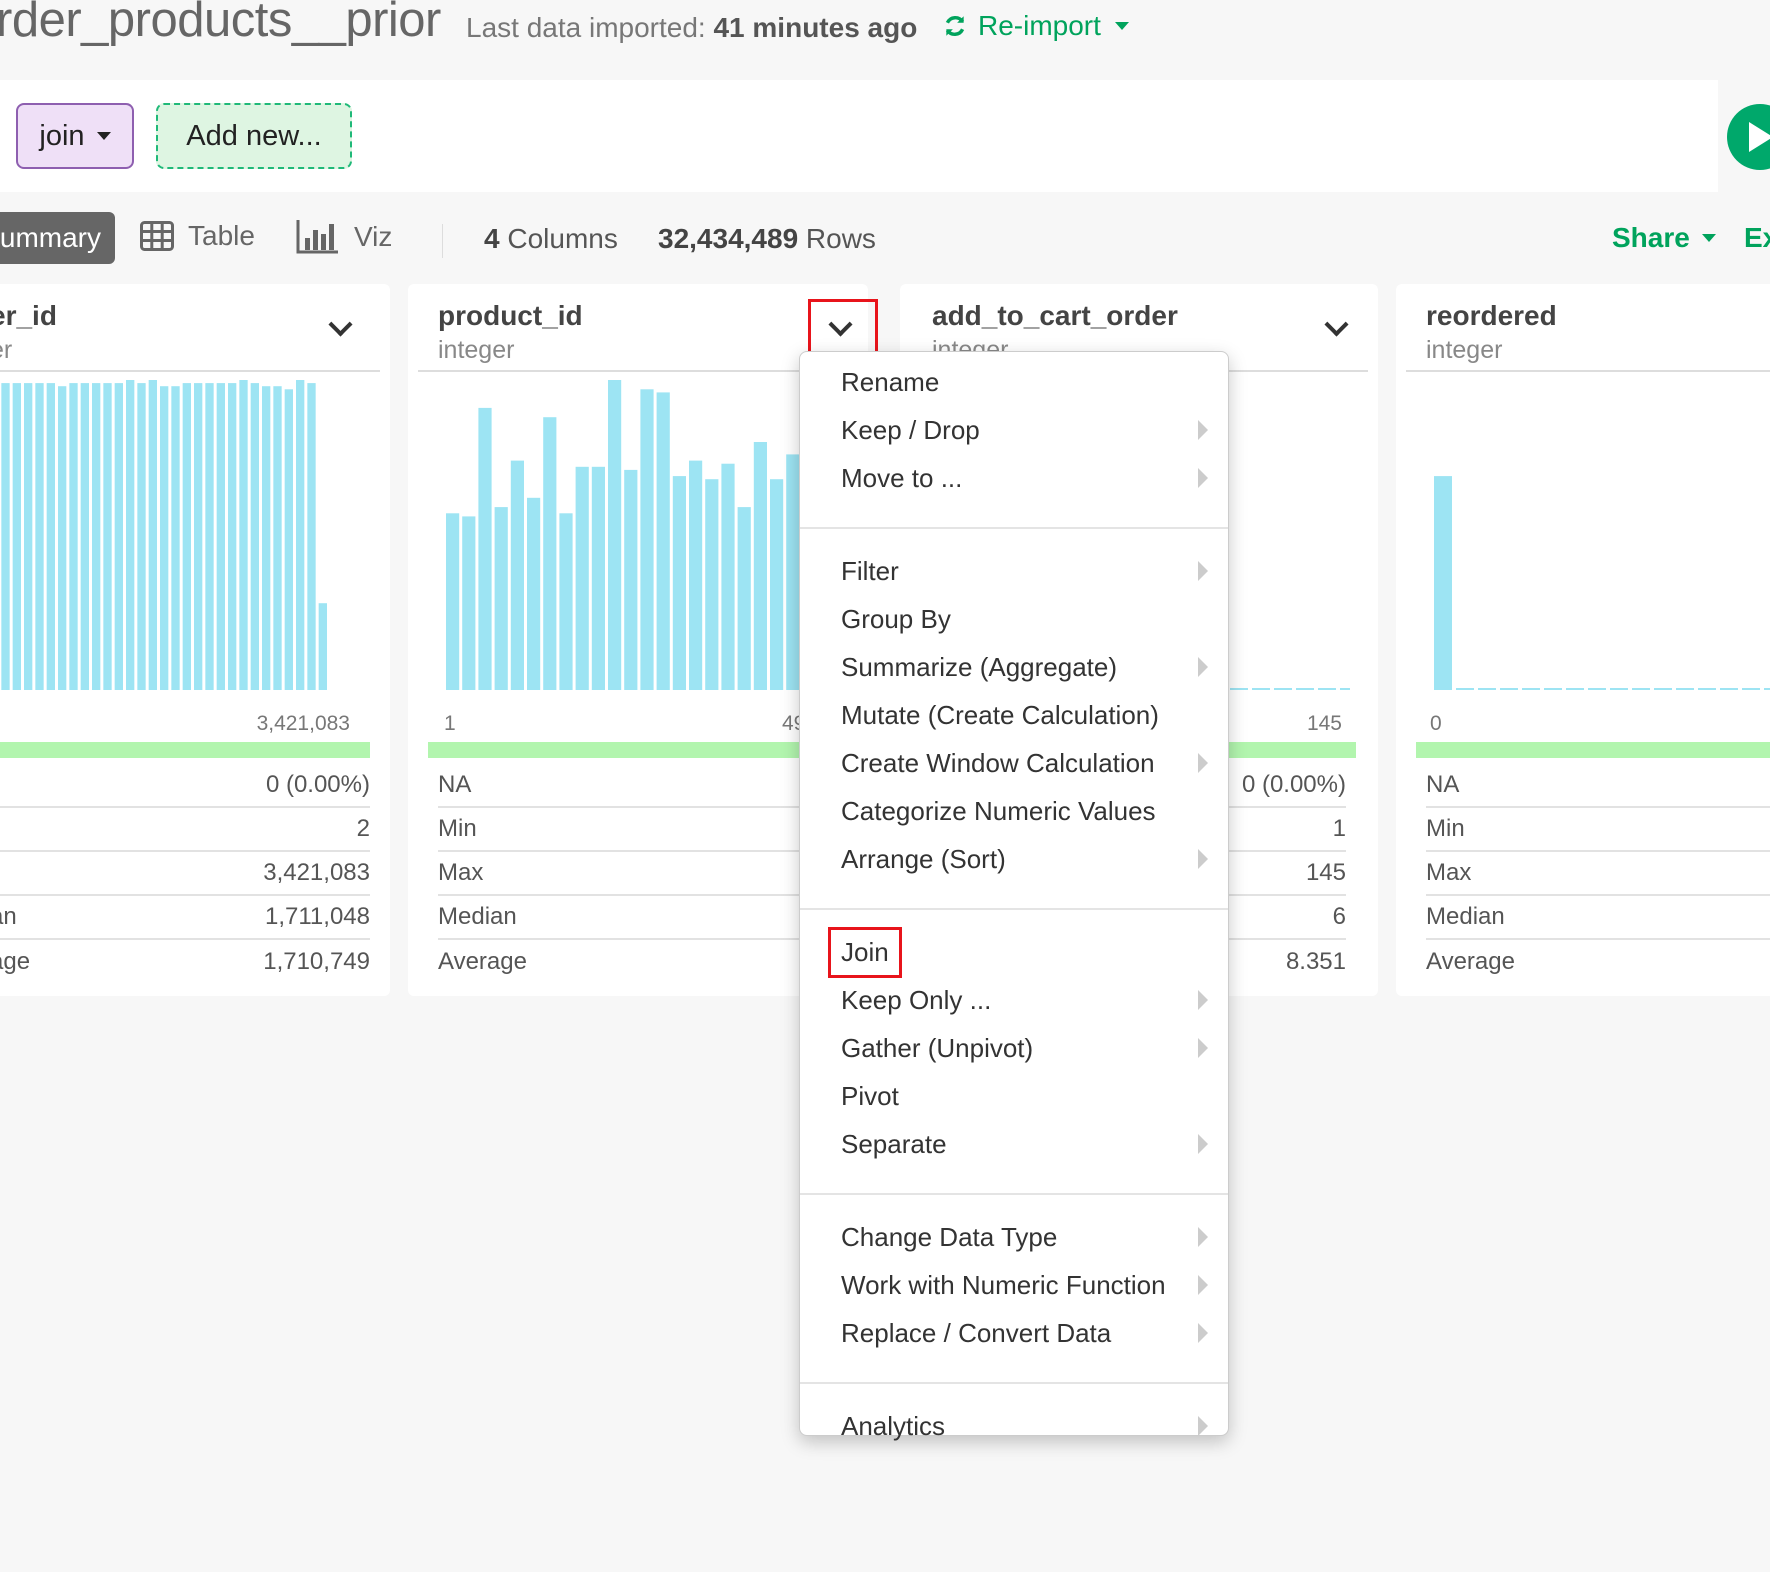 The width and height of the screenshot is (1770, 1572). Describe the element at coordinates (1593, 750) in the screenshot. I see `valid-values-bar` at that location.